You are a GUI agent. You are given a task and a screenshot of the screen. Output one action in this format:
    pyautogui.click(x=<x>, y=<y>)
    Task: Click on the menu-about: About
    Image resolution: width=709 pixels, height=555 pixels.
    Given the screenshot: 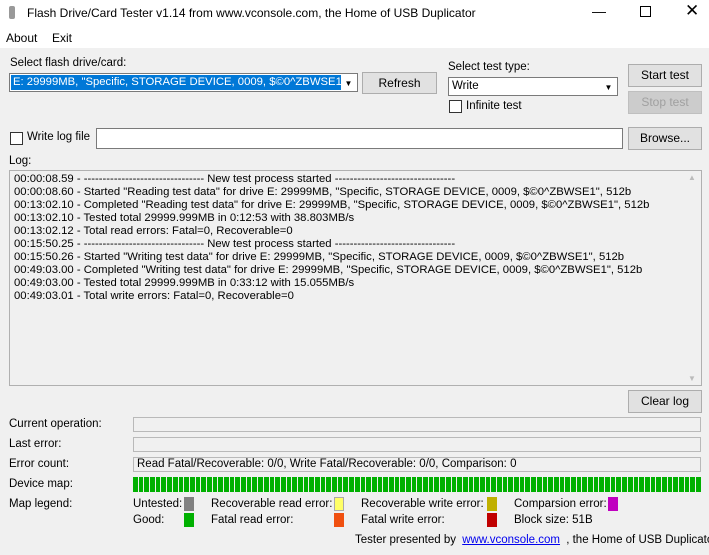 What is the action you would take?
    pyautogui.click(x=21, y=38)
    